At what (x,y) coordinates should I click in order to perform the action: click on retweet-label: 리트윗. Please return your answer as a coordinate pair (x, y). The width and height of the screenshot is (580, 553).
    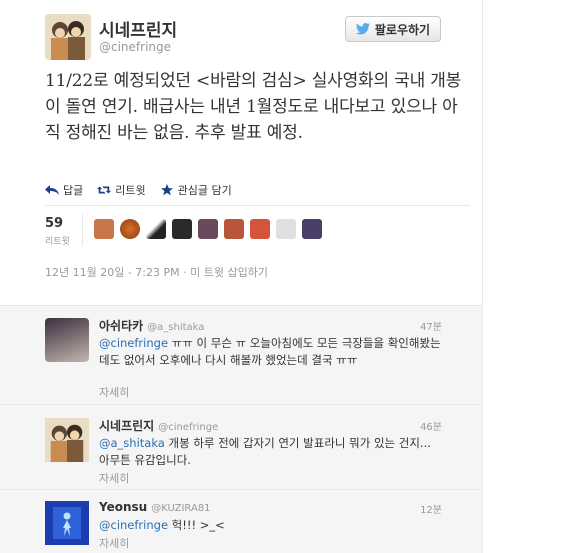
    Looking at the image, I should click on (130, 190).